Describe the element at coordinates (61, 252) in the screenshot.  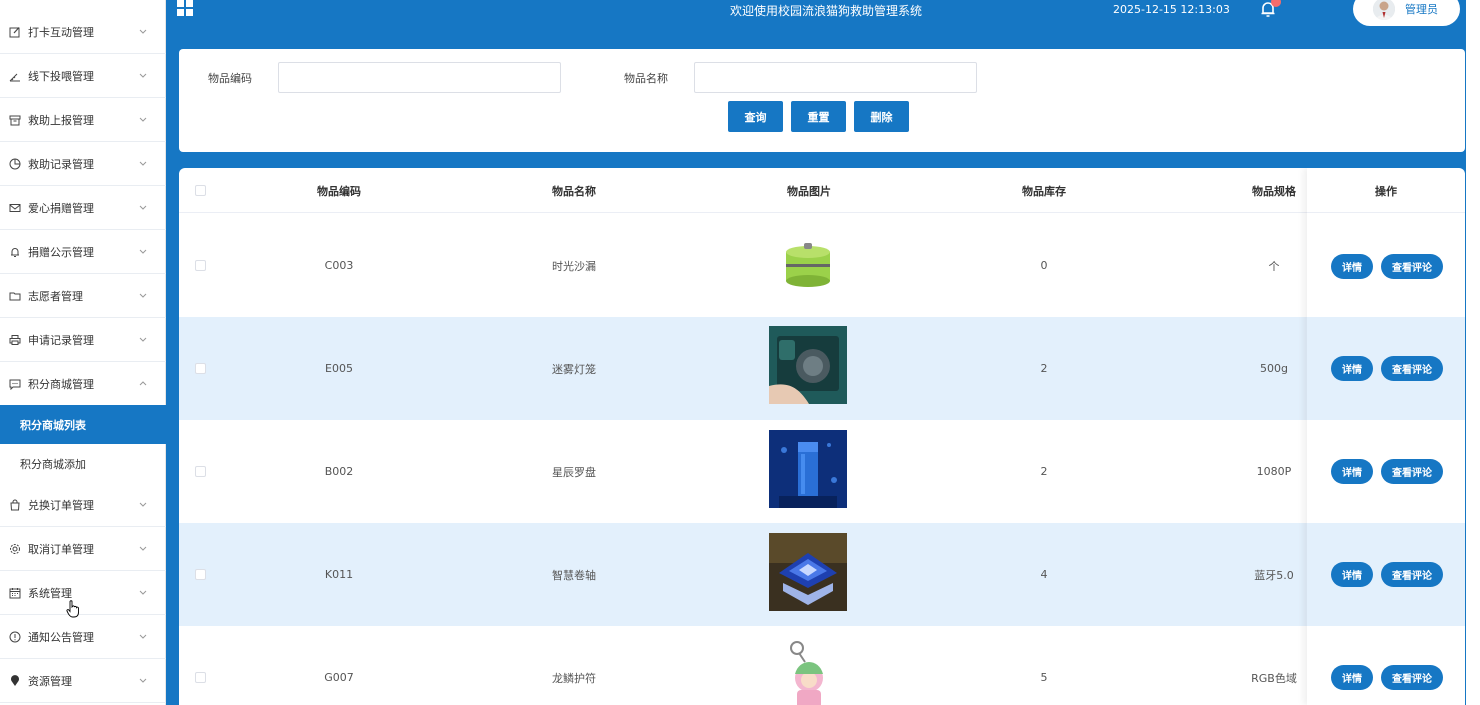
I see `sidebar-item-label: 捐赠公示管理` at that location.